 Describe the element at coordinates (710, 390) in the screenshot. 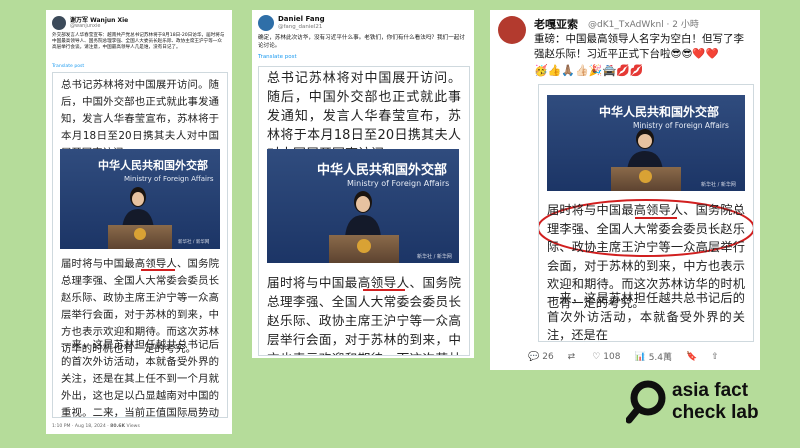

I see `logo-text-line1: asia fact` at that location.